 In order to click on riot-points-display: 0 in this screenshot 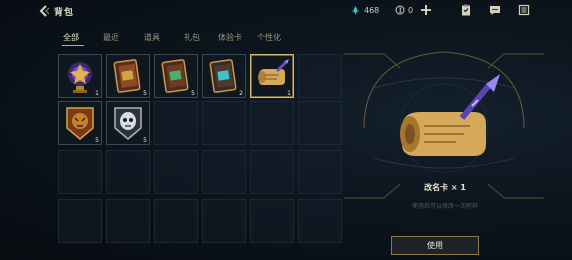, I will do `click(404, 10)`.